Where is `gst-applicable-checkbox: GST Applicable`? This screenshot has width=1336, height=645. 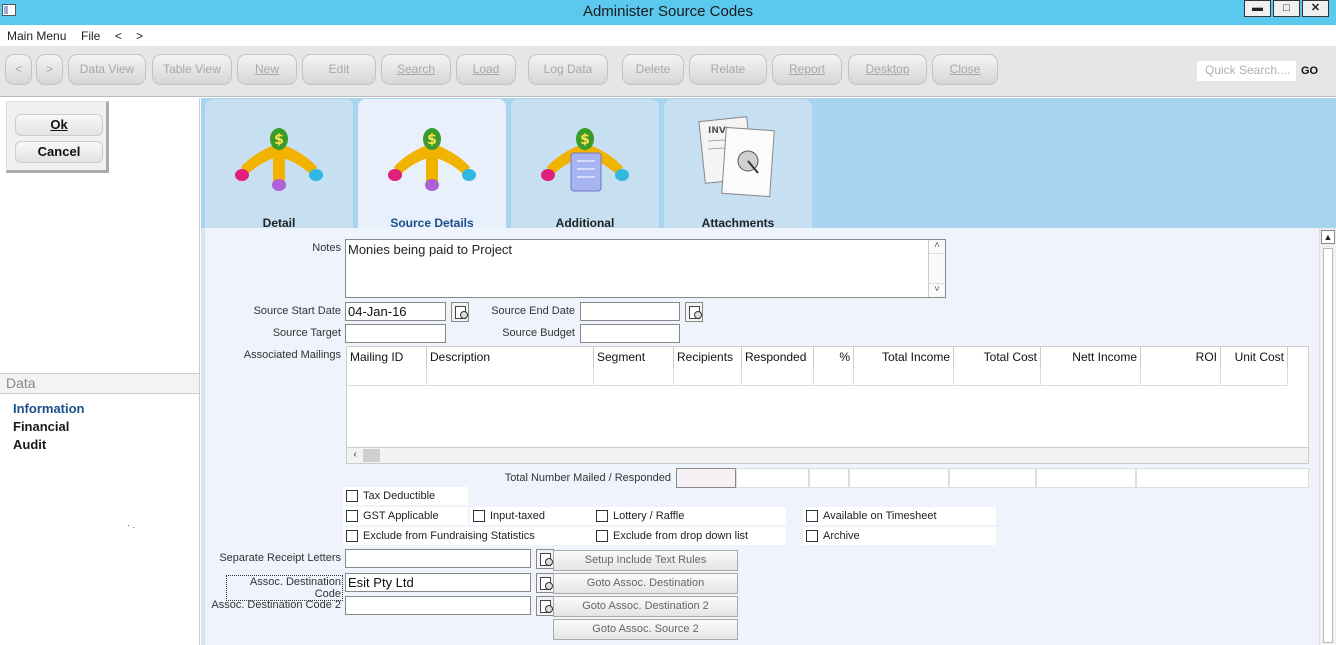 gst-applicable-checkbox: GST Applicable is located at coordinates (405, 516).